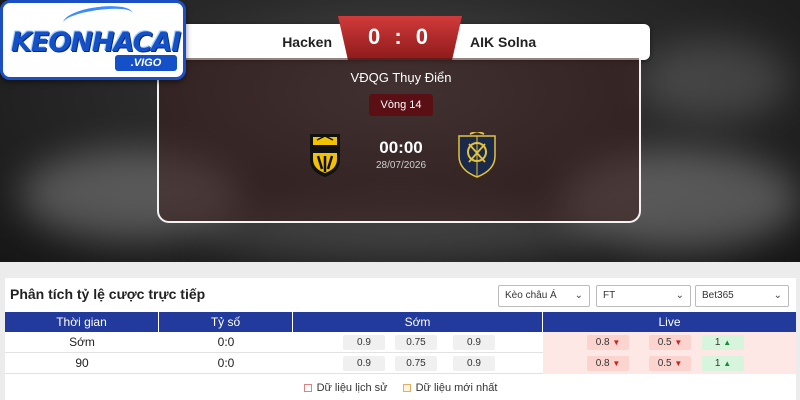 The height and width of the screenshot is (400, 800). Describe the element at coordinates (96, 42) in the screenshot. I see `logo-text: KEONHACAI` at that location.